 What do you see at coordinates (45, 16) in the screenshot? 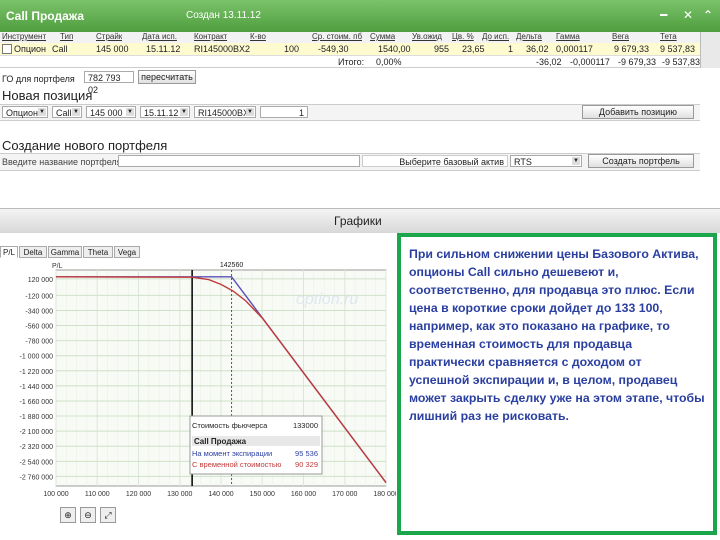
I see `window-title: Call Продажа` at bounding box center [45, 16].